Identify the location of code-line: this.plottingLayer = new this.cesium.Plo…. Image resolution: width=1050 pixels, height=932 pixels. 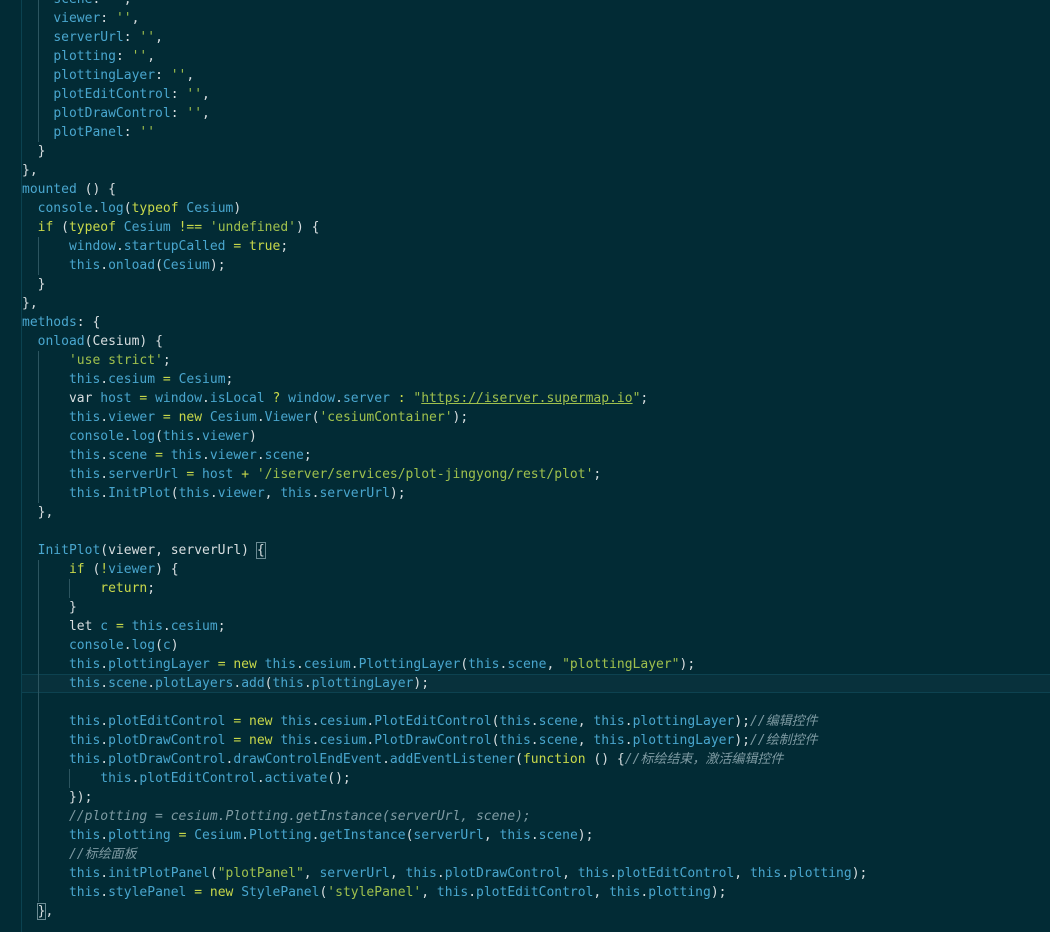
(382, 664).